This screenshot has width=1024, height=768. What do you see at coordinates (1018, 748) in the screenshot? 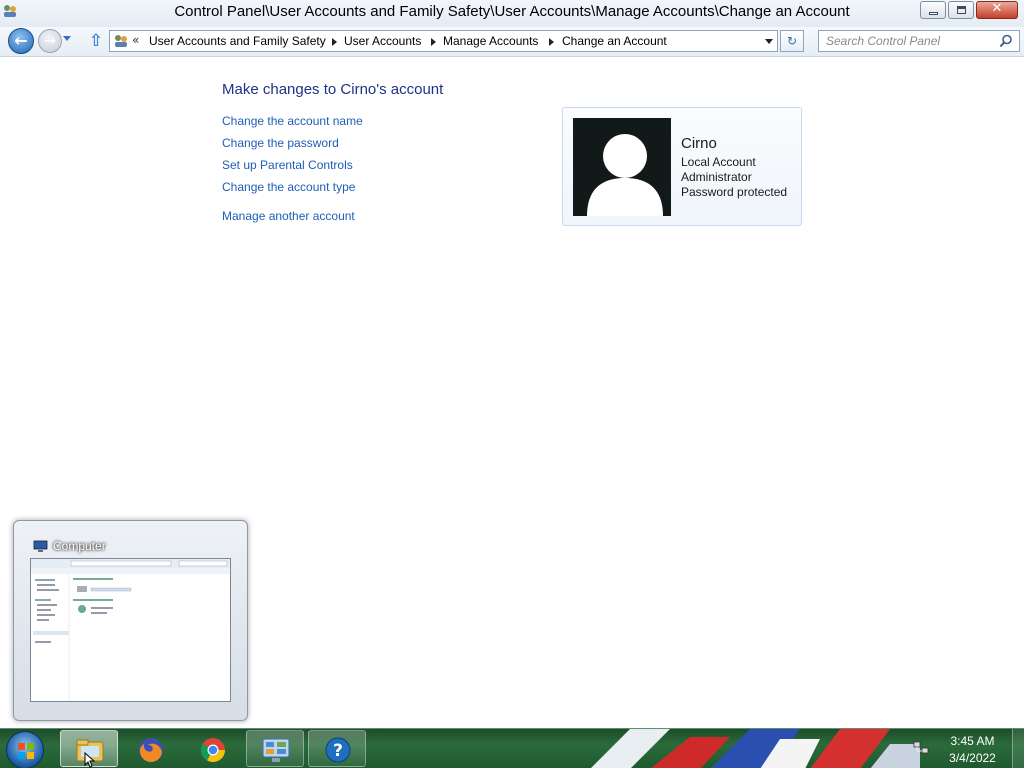
I see `show-desktop-button` at bounding box center [1018, 748].